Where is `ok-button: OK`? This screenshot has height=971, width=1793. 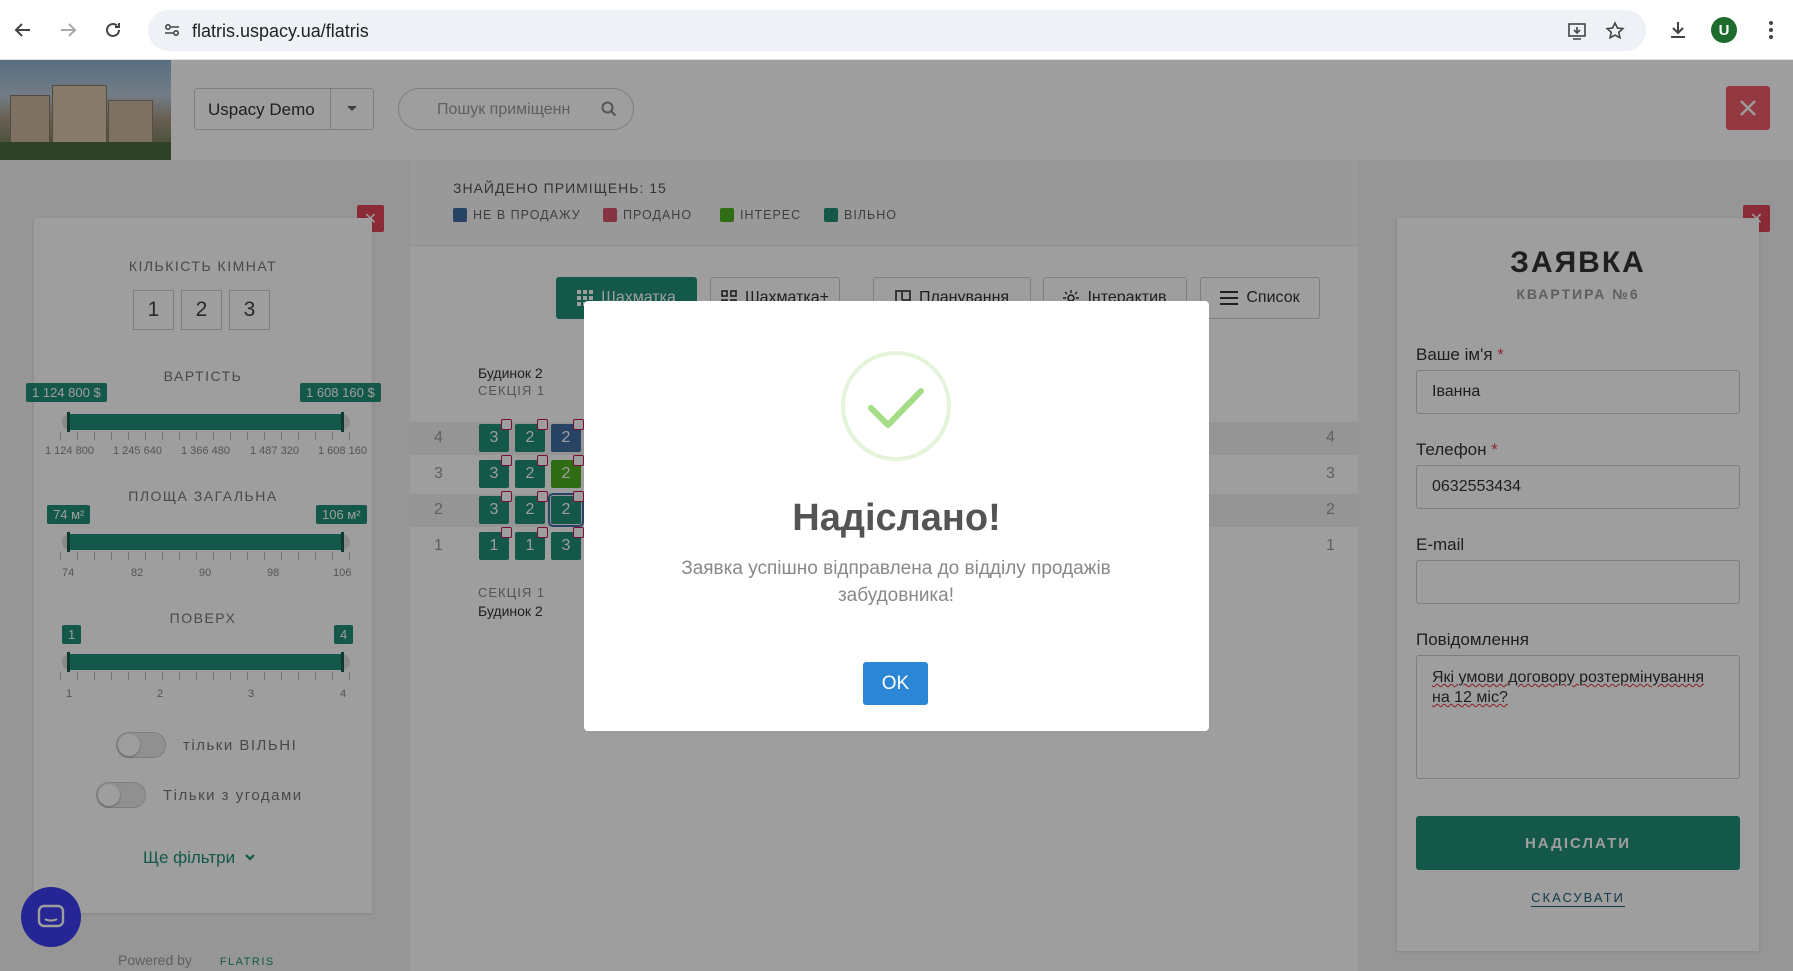
ok-button: OK is located at coordinates (895, 683).